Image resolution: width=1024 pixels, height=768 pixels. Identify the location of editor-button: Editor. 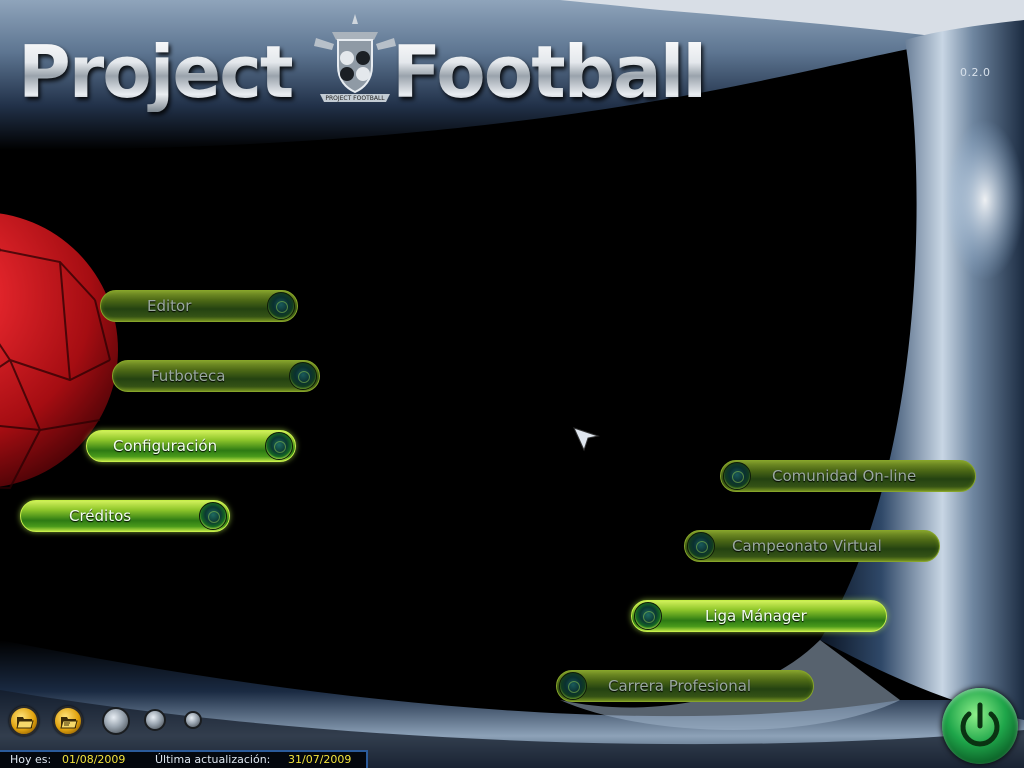
(199, 306).